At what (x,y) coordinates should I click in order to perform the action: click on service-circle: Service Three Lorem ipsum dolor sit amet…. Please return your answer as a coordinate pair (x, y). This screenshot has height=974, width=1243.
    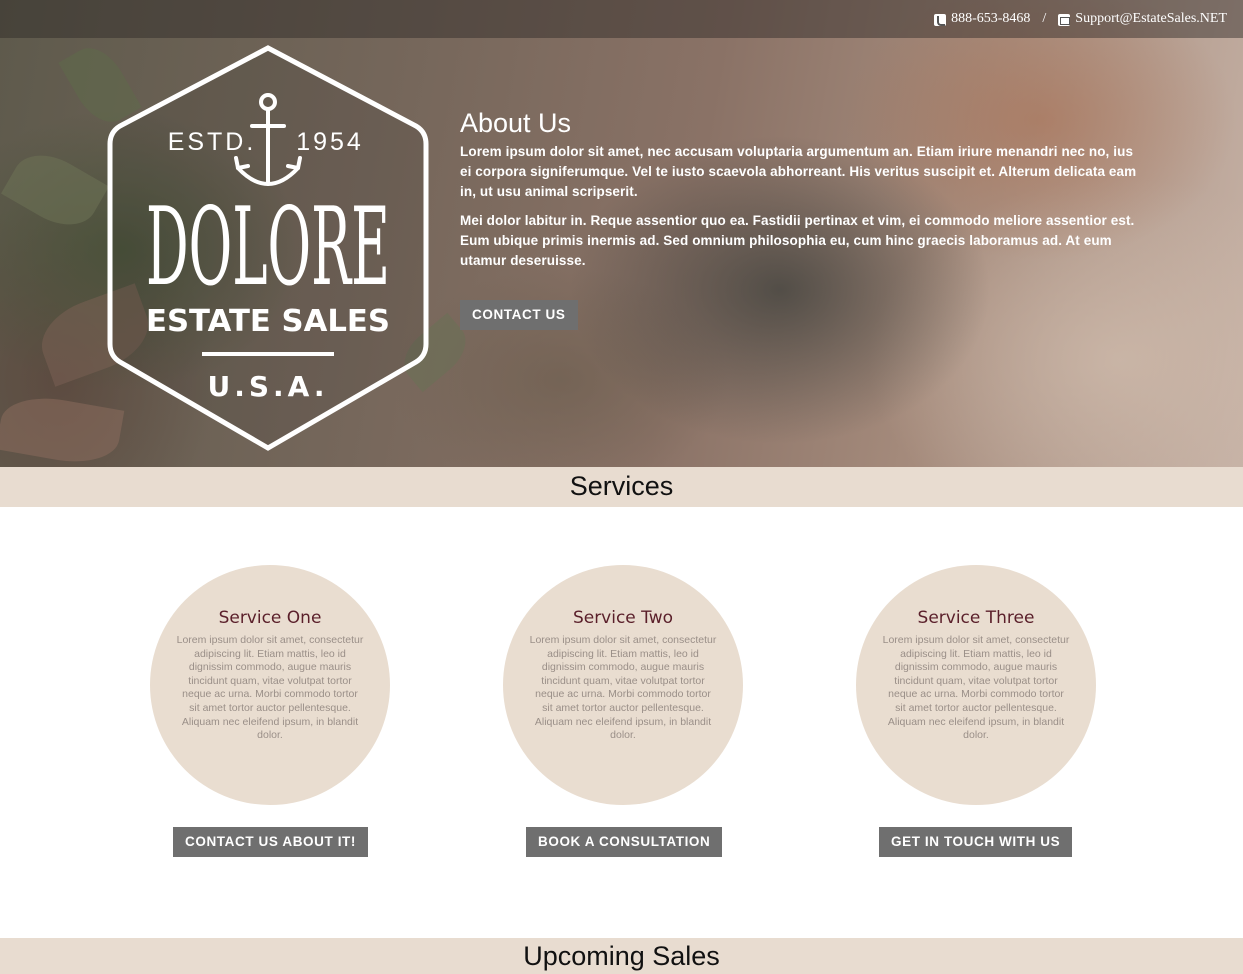
    Looking at the image, I should click on (976, 685).